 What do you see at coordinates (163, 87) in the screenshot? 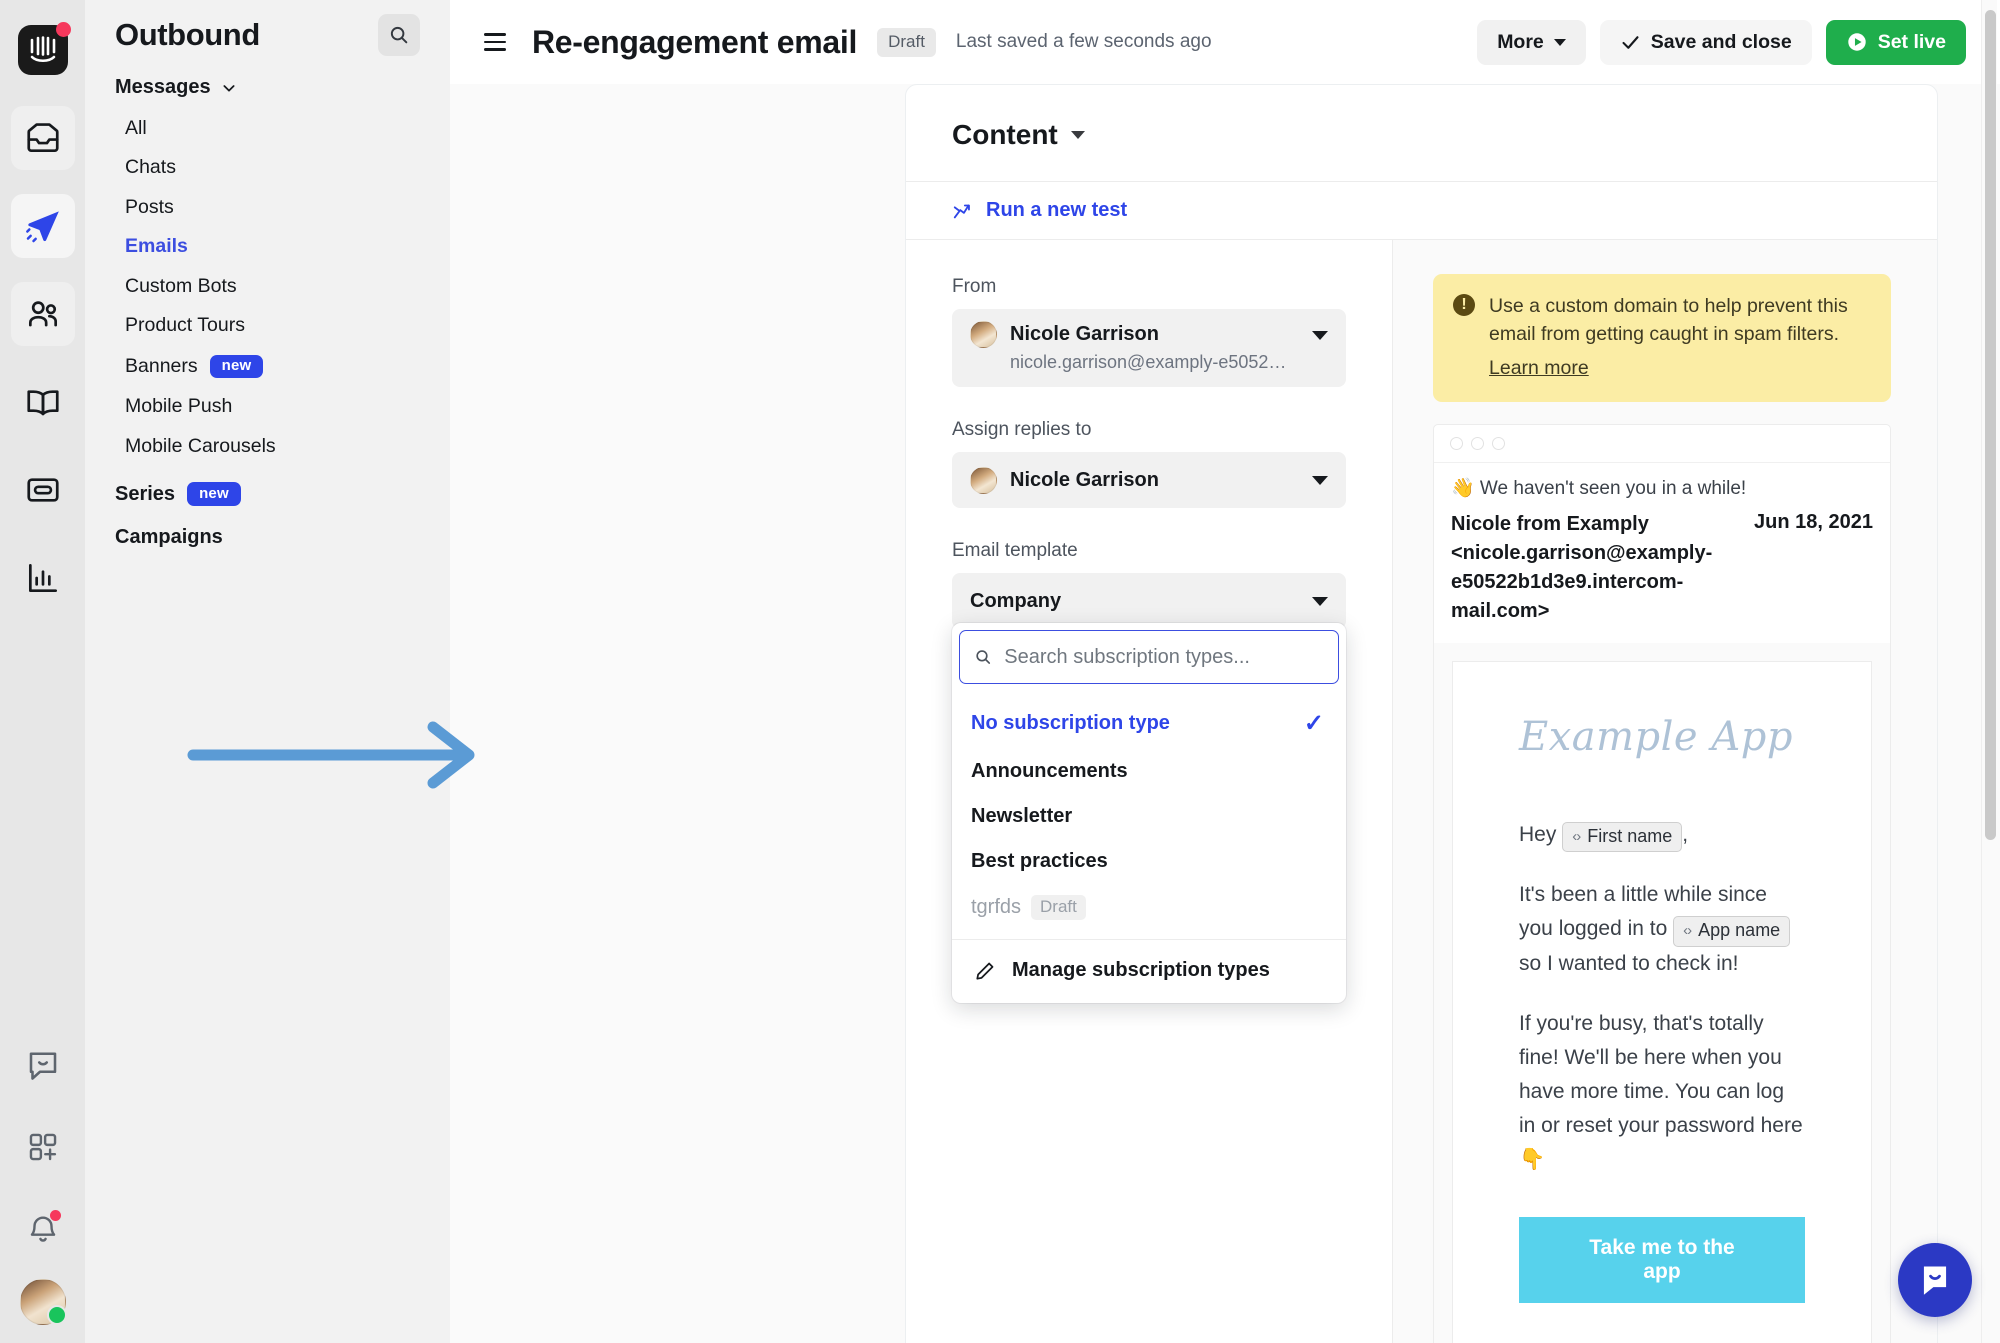
I see `sidebar-group-label: Messages` at bounding box center [163, 87].